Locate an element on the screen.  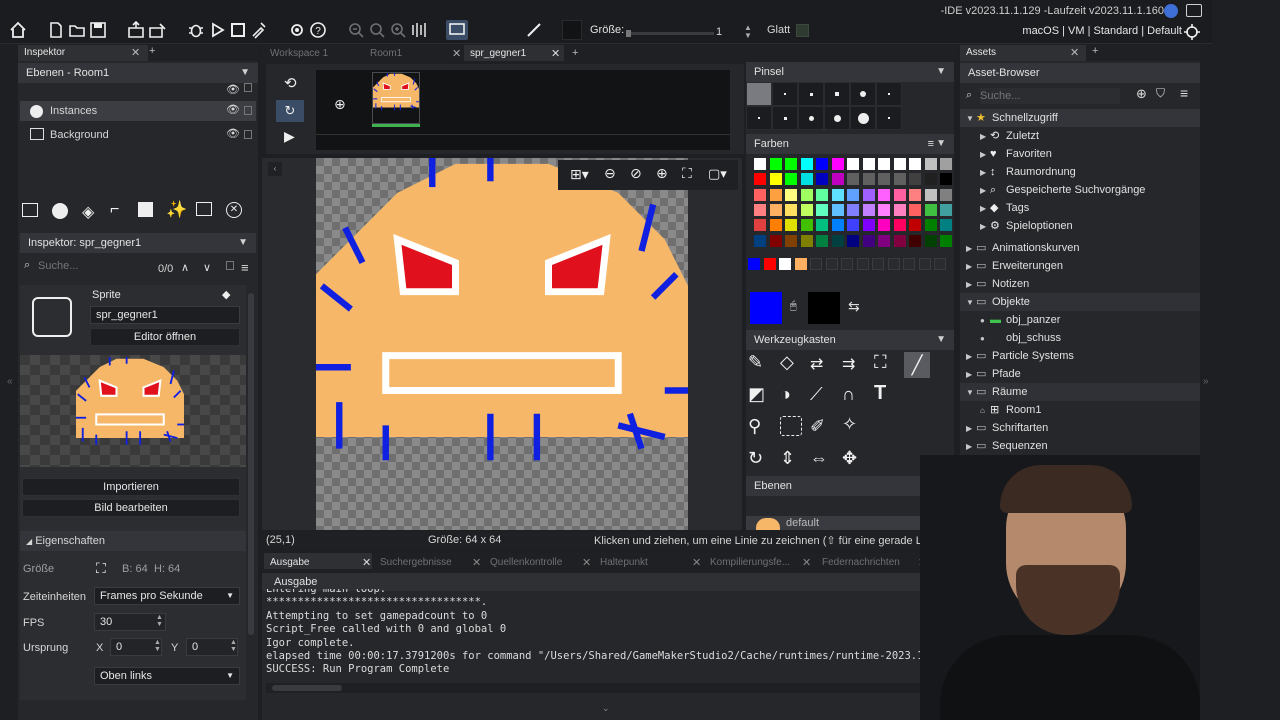
folder-add-icon is located at coordinates (204, 209).